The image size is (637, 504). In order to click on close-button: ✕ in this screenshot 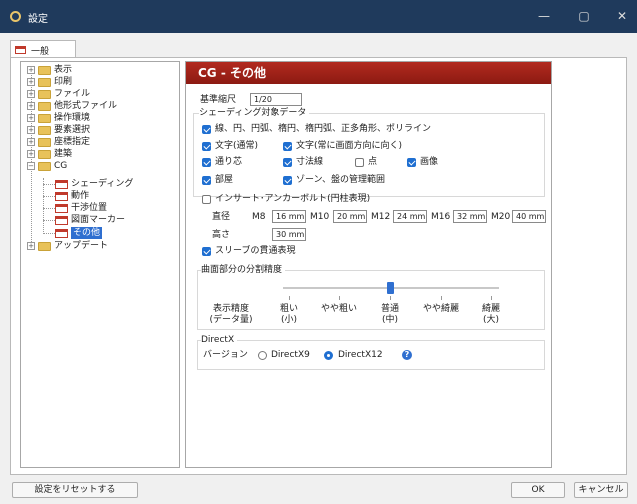, I will do `click(622, 16)`.